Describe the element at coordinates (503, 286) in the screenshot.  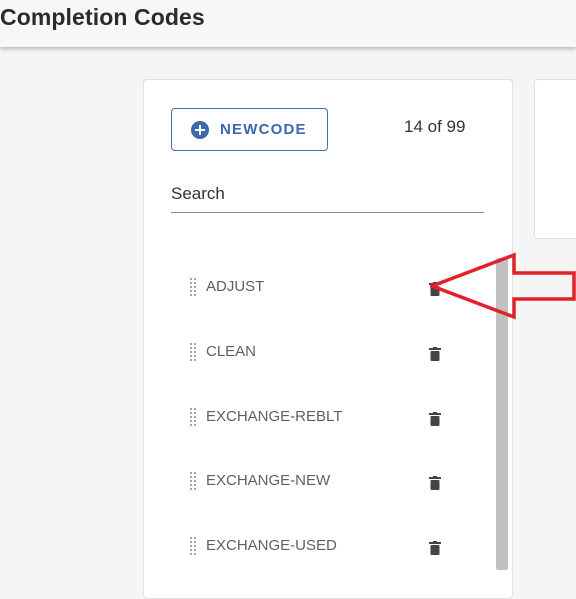
I see `annotation-arrow-icon` at that location.